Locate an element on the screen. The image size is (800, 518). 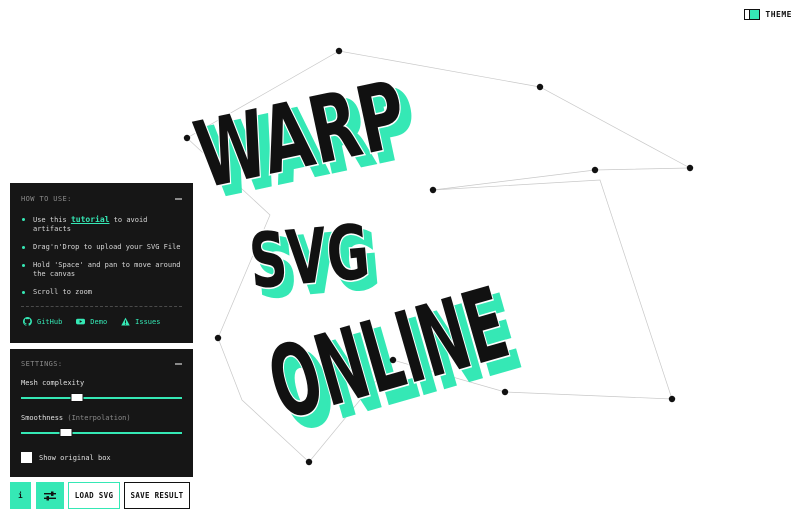
smoothness-label: Smoothness (Interpolation) is located at coordinates (76, 418).